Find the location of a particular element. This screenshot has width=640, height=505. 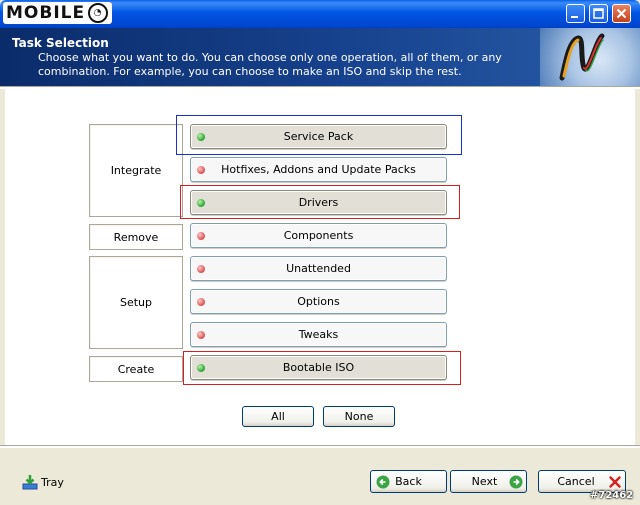

next-arrow-icon is located at coordinates (516, 482).